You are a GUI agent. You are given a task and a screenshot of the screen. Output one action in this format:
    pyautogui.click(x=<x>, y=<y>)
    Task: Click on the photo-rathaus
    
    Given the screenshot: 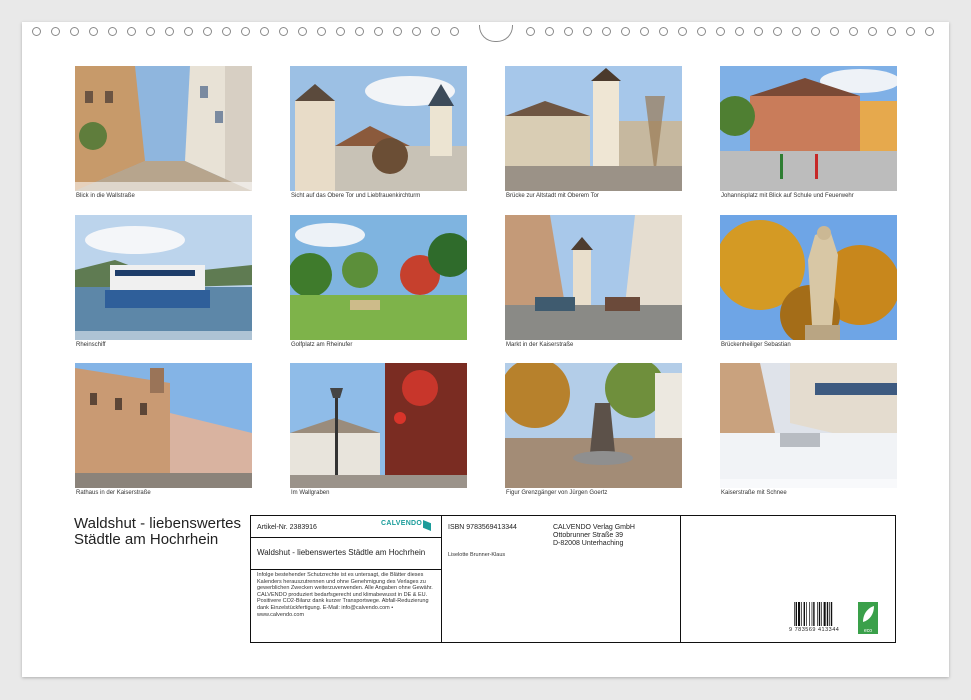 What is the action you would take?
    pyautogui.click(x=163, y=425)
    